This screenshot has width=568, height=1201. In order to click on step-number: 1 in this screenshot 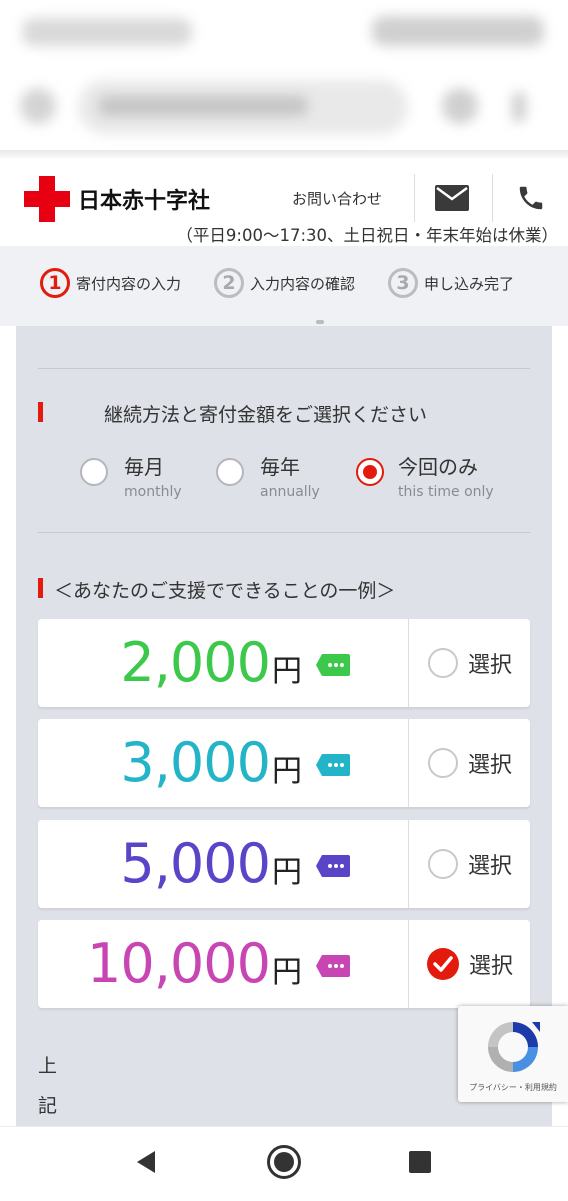, I will do `click(55, 283)`.